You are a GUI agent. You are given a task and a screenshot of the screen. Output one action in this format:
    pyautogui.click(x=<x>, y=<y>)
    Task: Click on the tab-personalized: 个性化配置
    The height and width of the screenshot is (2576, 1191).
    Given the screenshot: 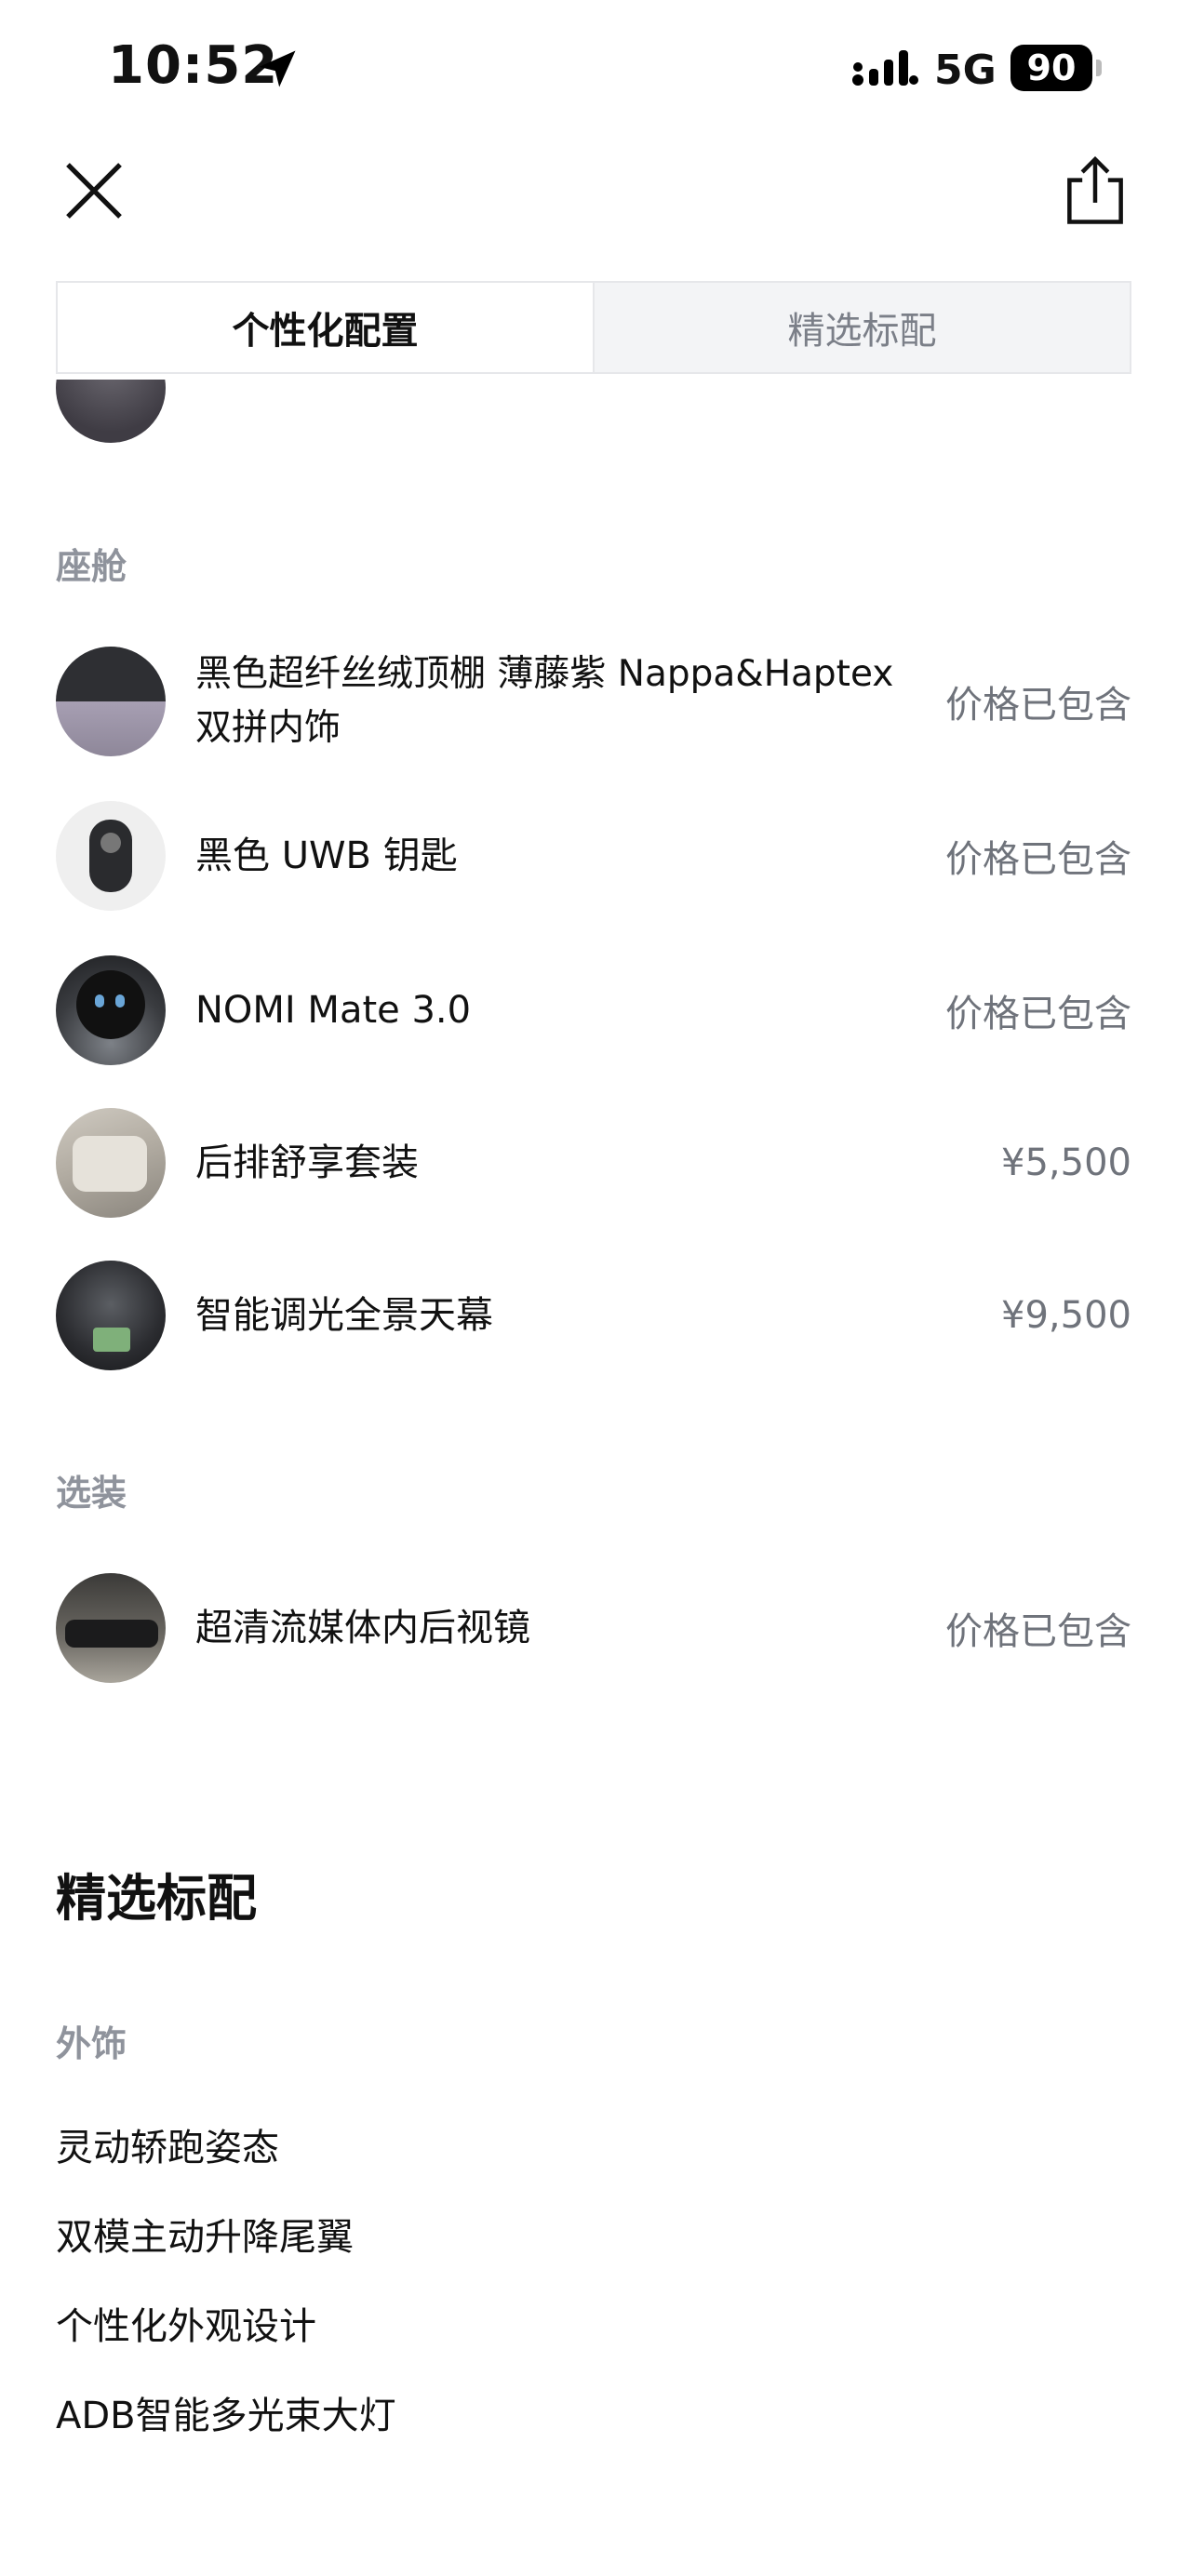 What is the action you would take?
    pyautogui.click(x=326, y=327)
    